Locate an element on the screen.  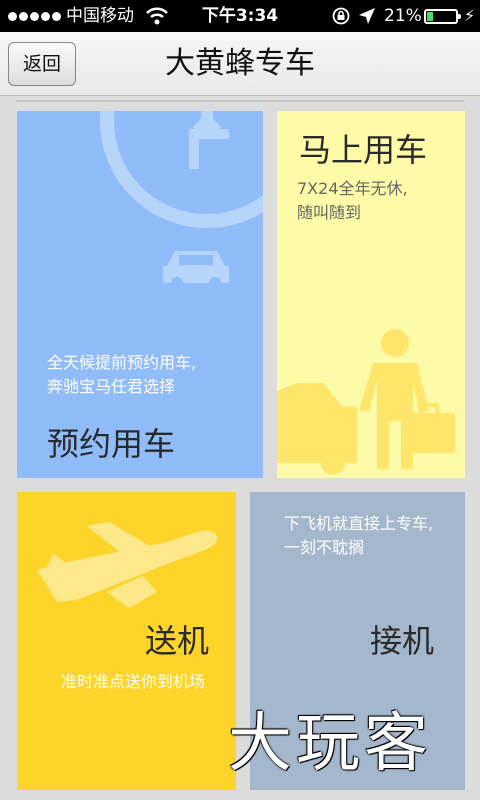
back-button: 返回 is located at coordinates (42, 64).